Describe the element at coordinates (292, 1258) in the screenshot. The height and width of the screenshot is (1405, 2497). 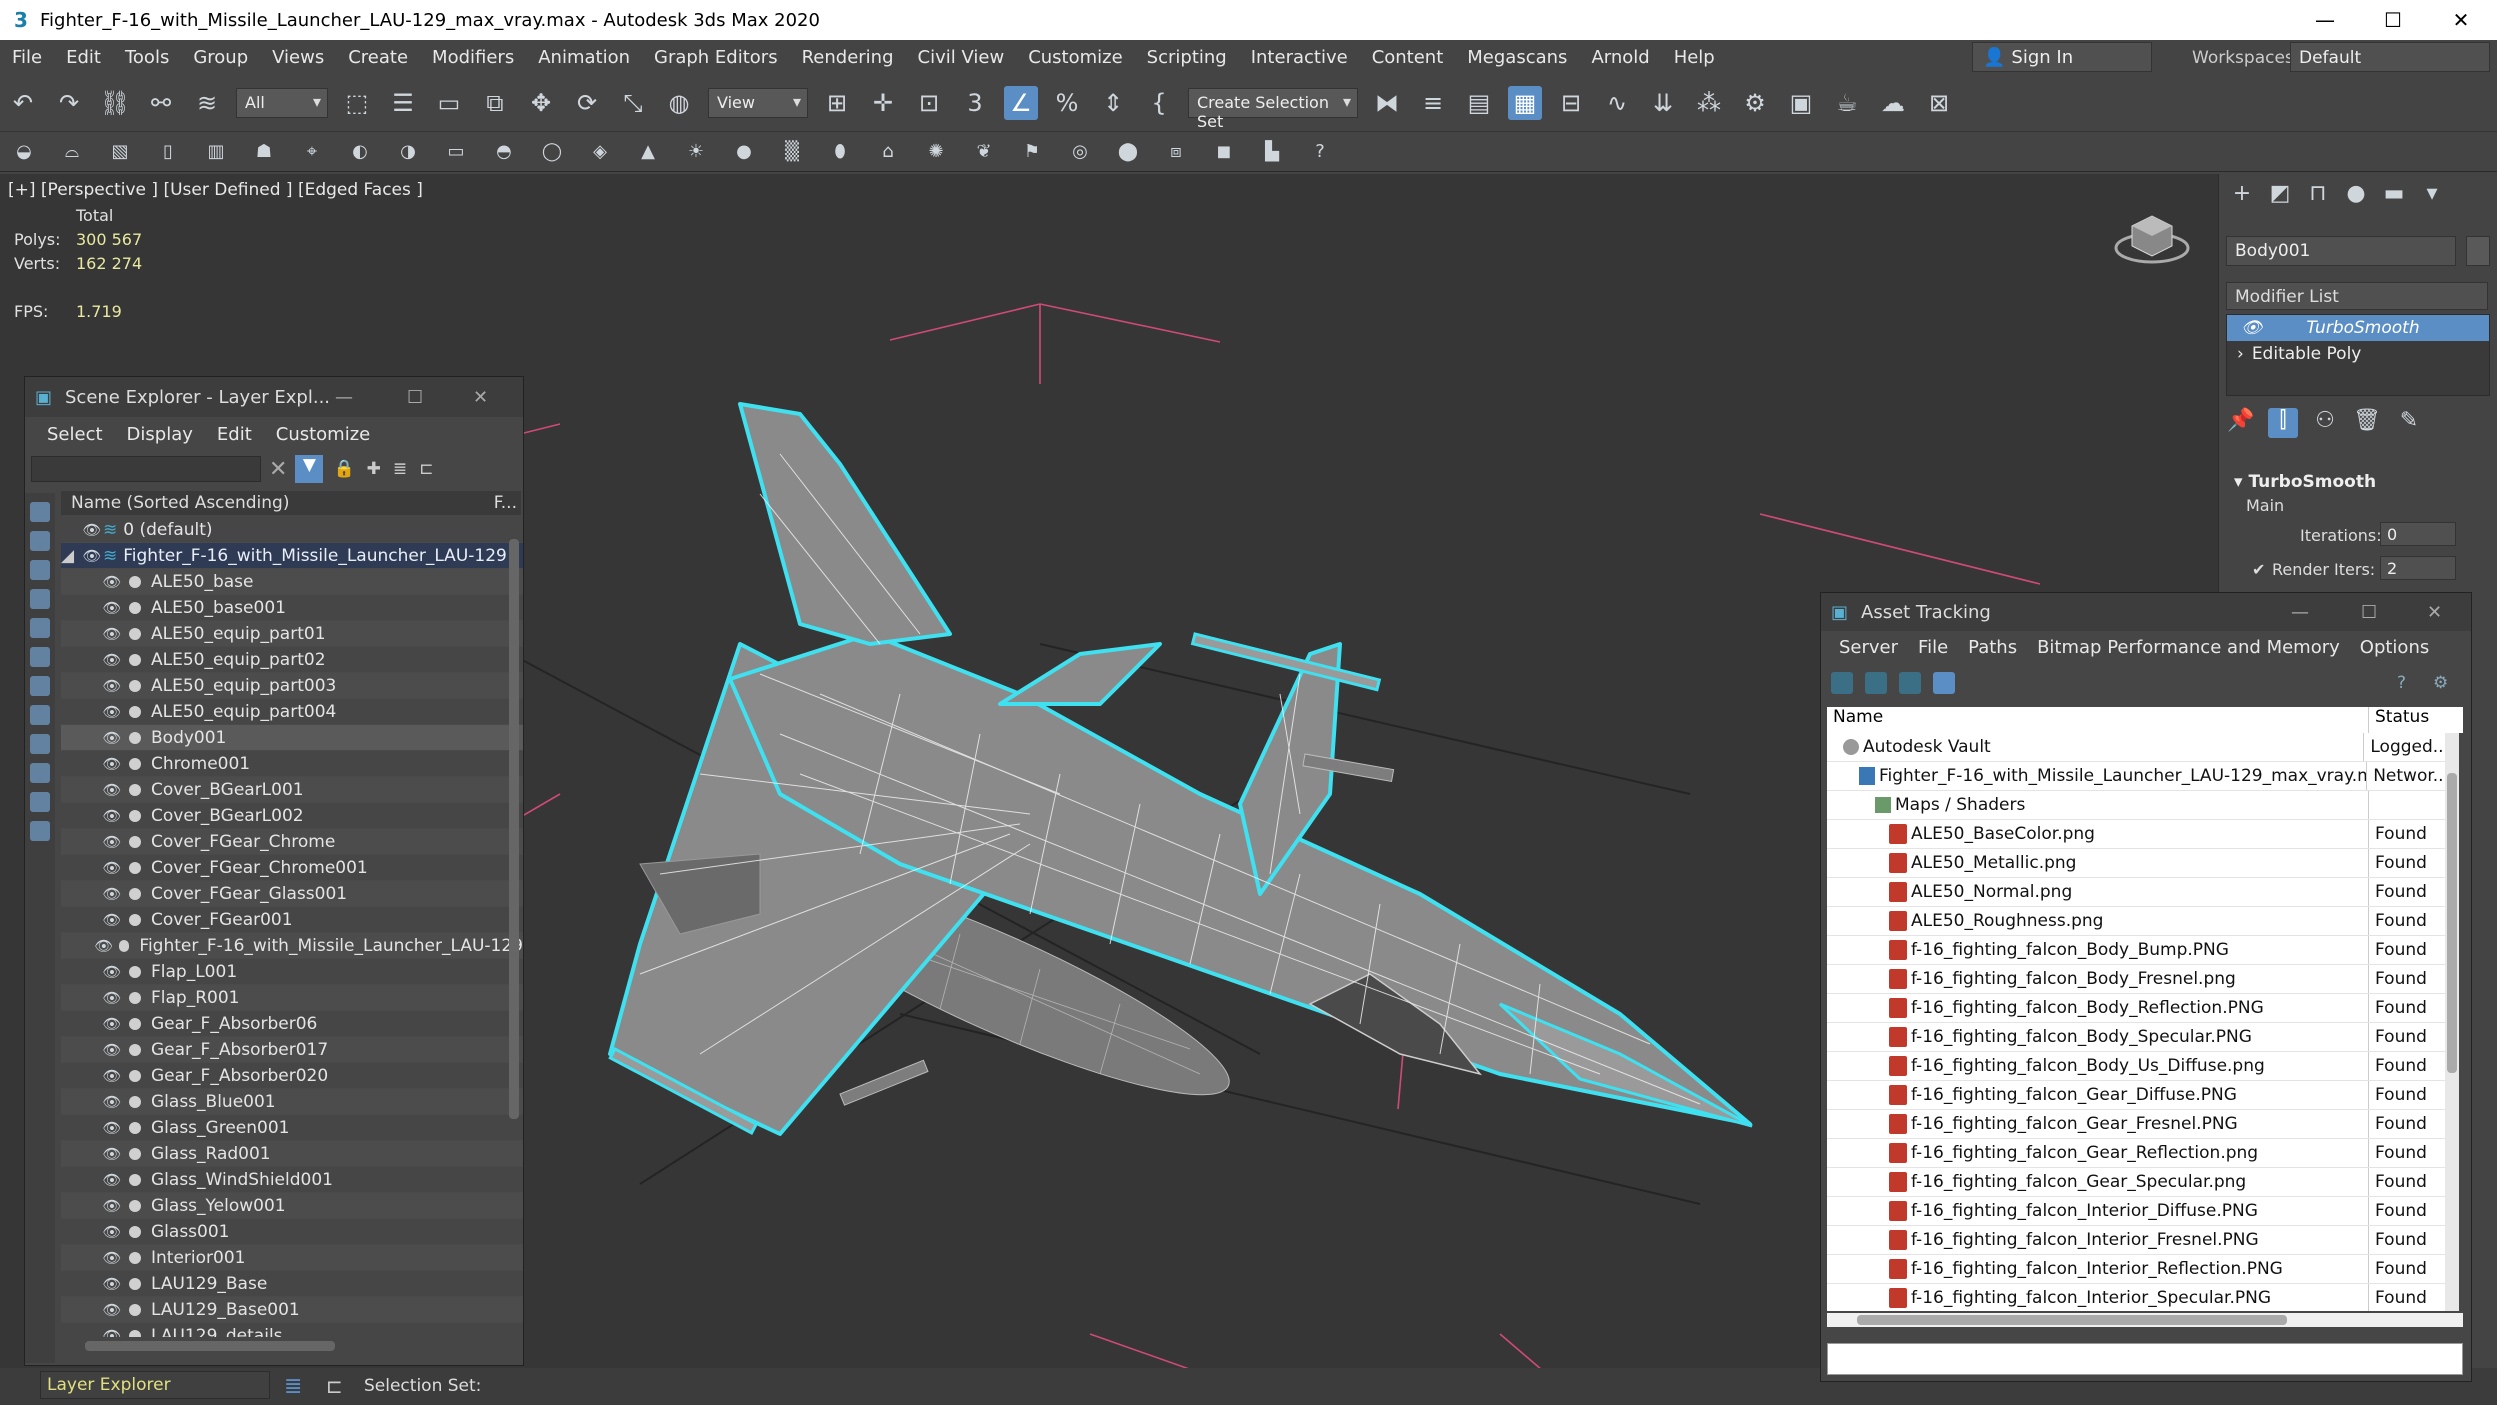
I see `tree-object-row: 👁 Interior001` at that location.